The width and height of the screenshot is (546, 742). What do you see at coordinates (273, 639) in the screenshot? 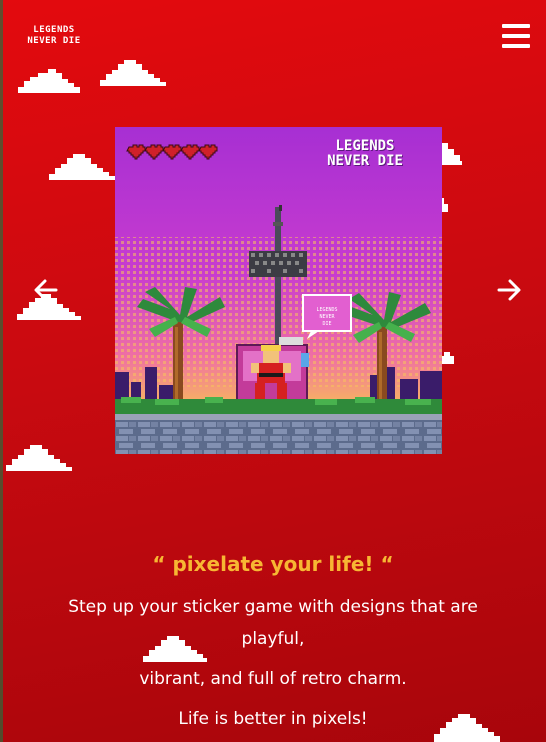
I see `description-line: playful,` at bounding box center [273, 639].